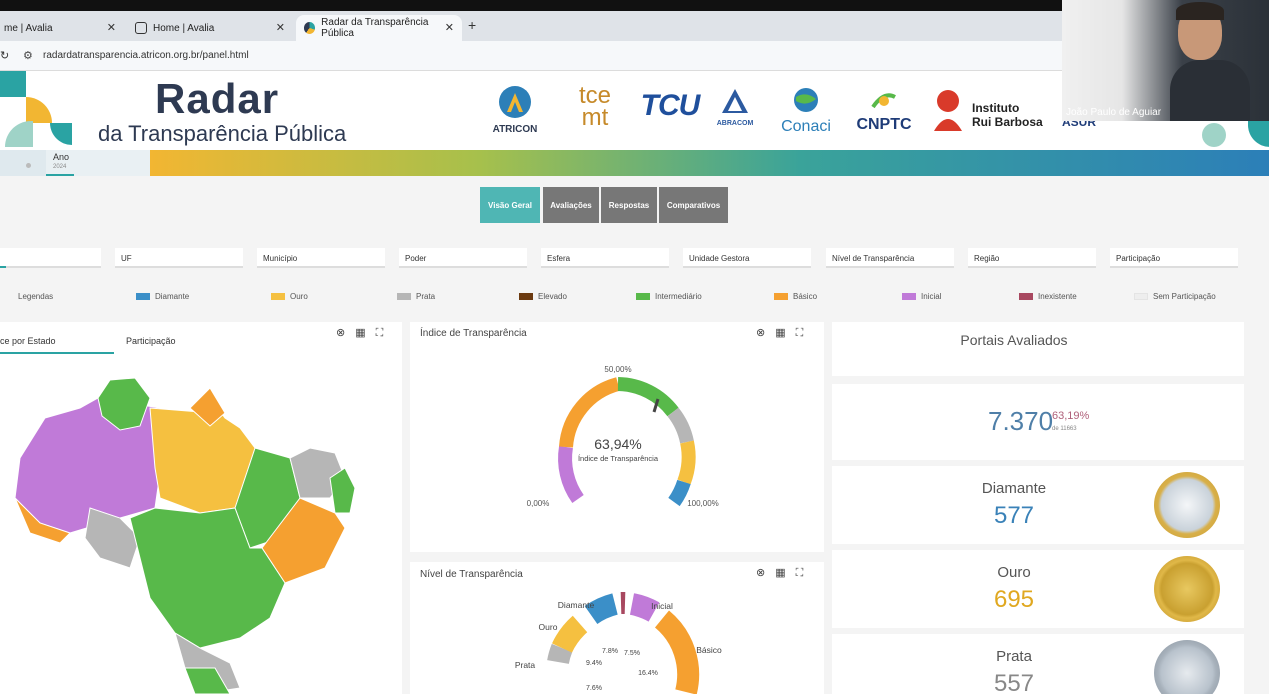 The image size is (1269, 694). What do you see at coordinates (179, 258) in the screenshot?
I see `filter-uf: UF` at bounding box center [179, 258].